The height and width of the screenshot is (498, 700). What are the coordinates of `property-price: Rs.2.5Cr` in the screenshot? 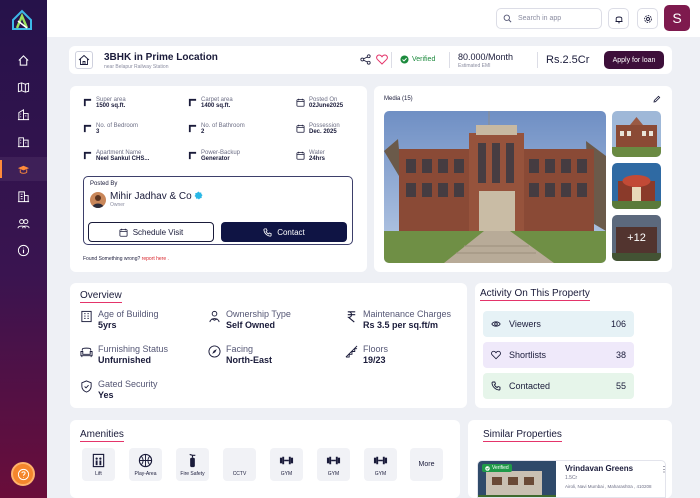 It's located at (568, 60).